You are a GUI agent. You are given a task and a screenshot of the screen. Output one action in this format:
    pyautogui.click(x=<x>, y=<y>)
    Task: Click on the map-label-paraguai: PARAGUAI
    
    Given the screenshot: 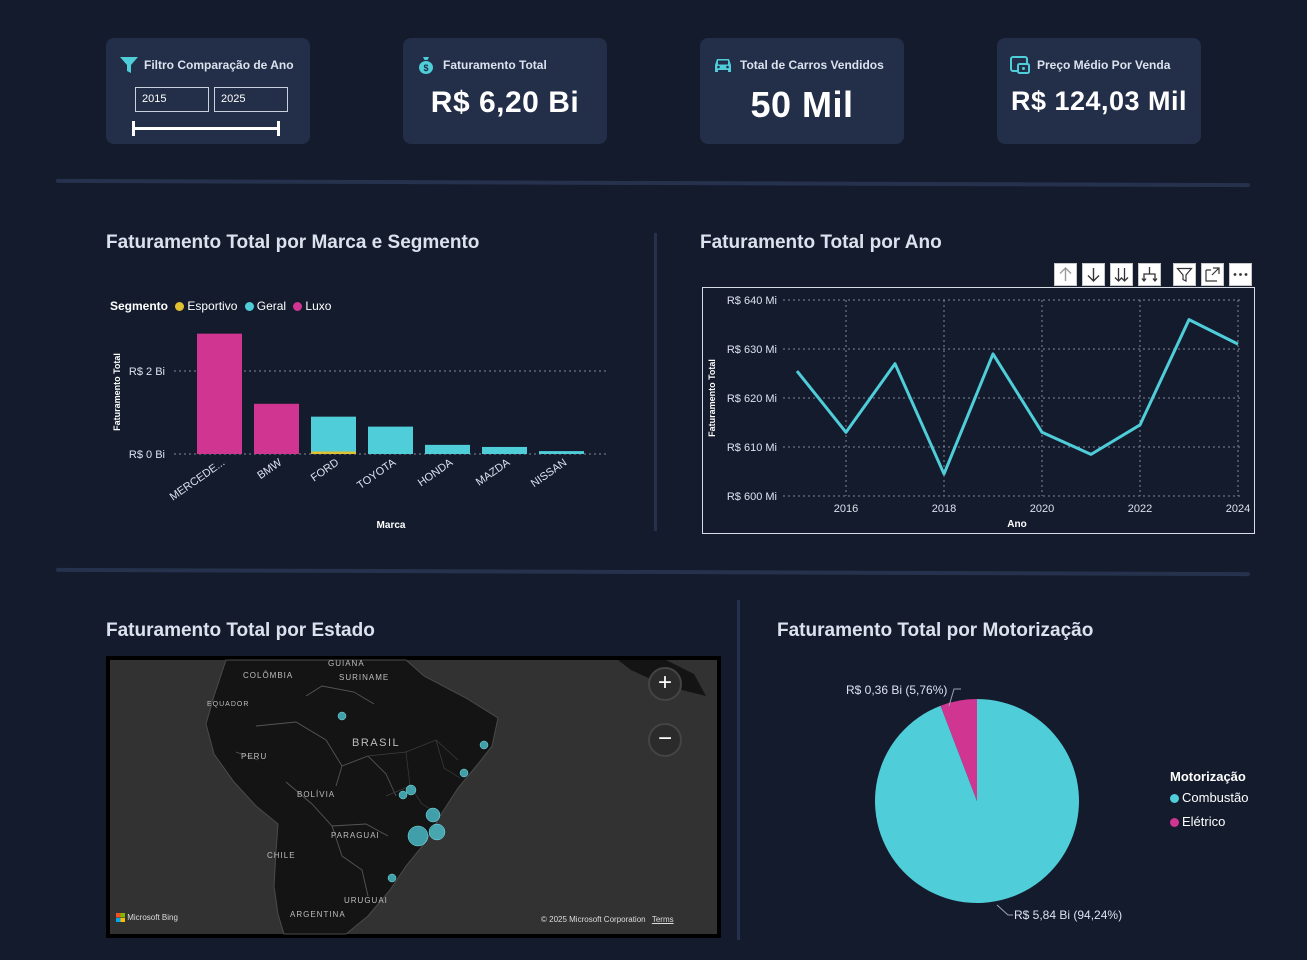 What is the action you would take?
    pyautogui.click(x=355, y=835)
    